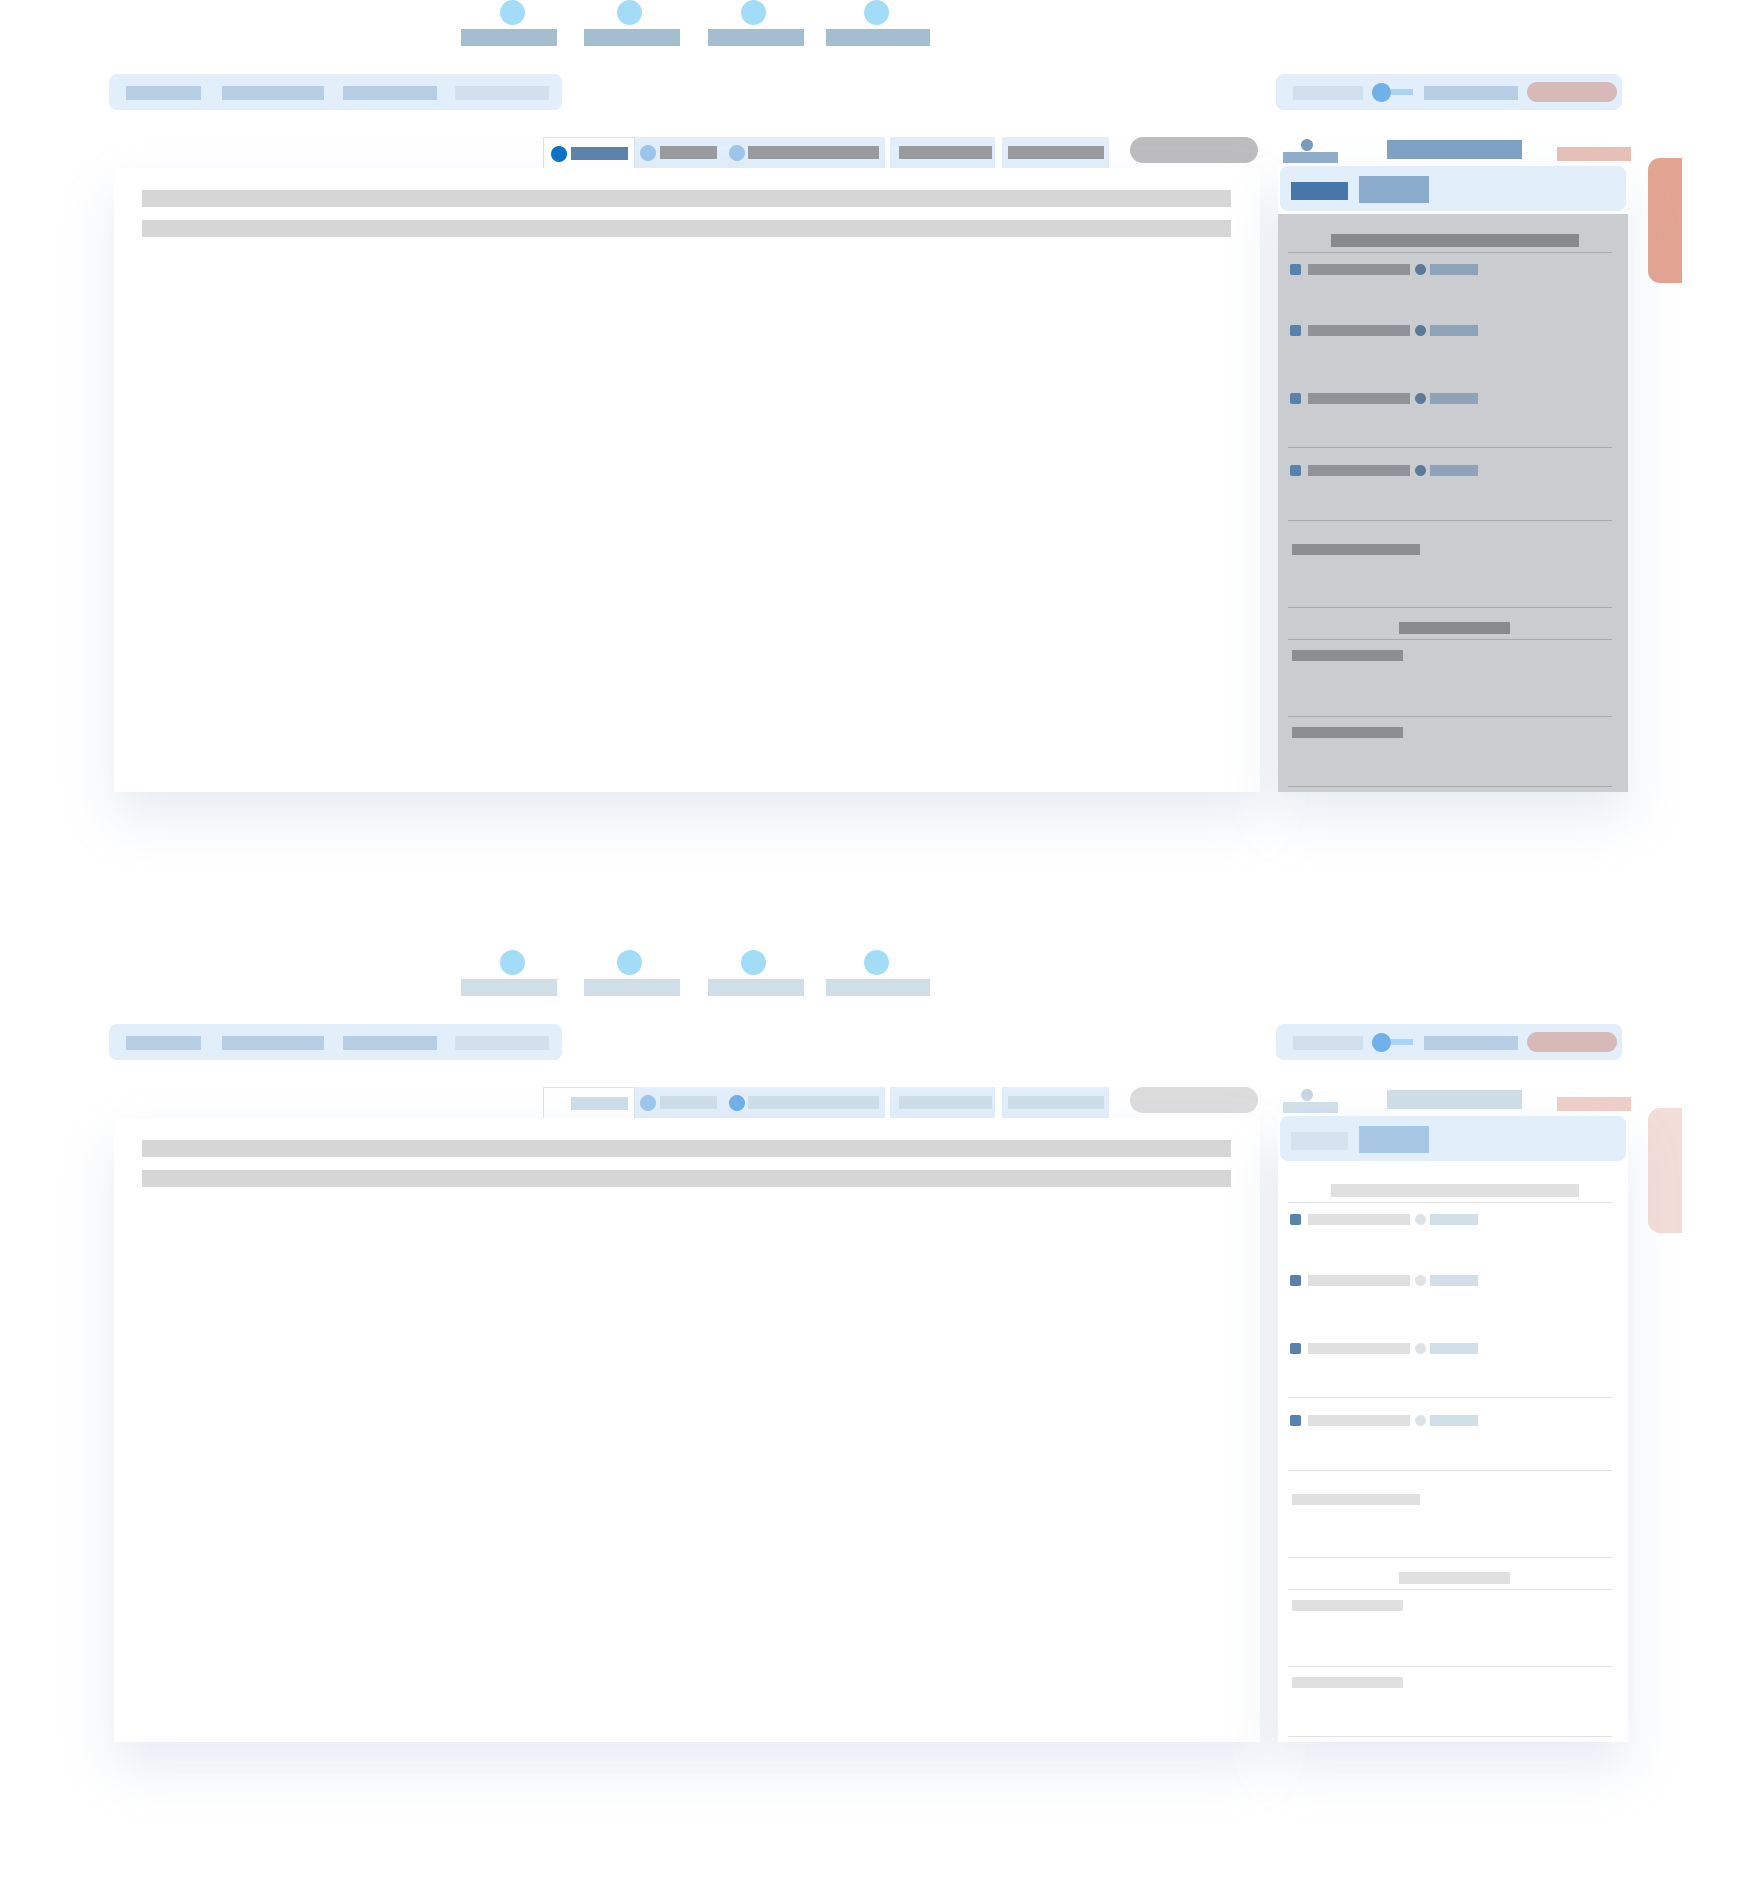 This screenshot has height=1892, width=1751. Describe the element at coordinates (648, 153) in the screenshot. I see `tab-2-dot-icon` at that location.